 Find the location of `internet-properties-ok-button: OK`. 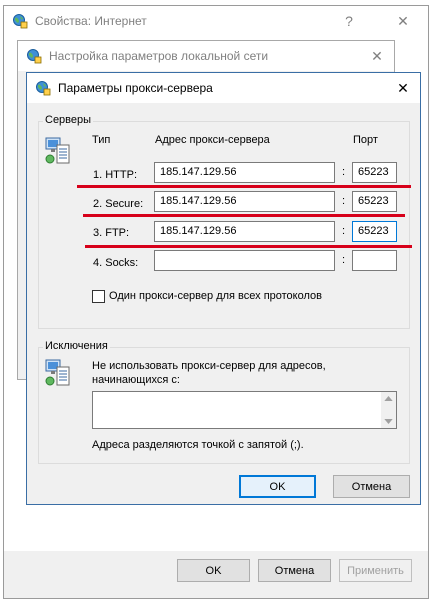

internet-properties-ok-button: OK is located at coordinates (213, 570).